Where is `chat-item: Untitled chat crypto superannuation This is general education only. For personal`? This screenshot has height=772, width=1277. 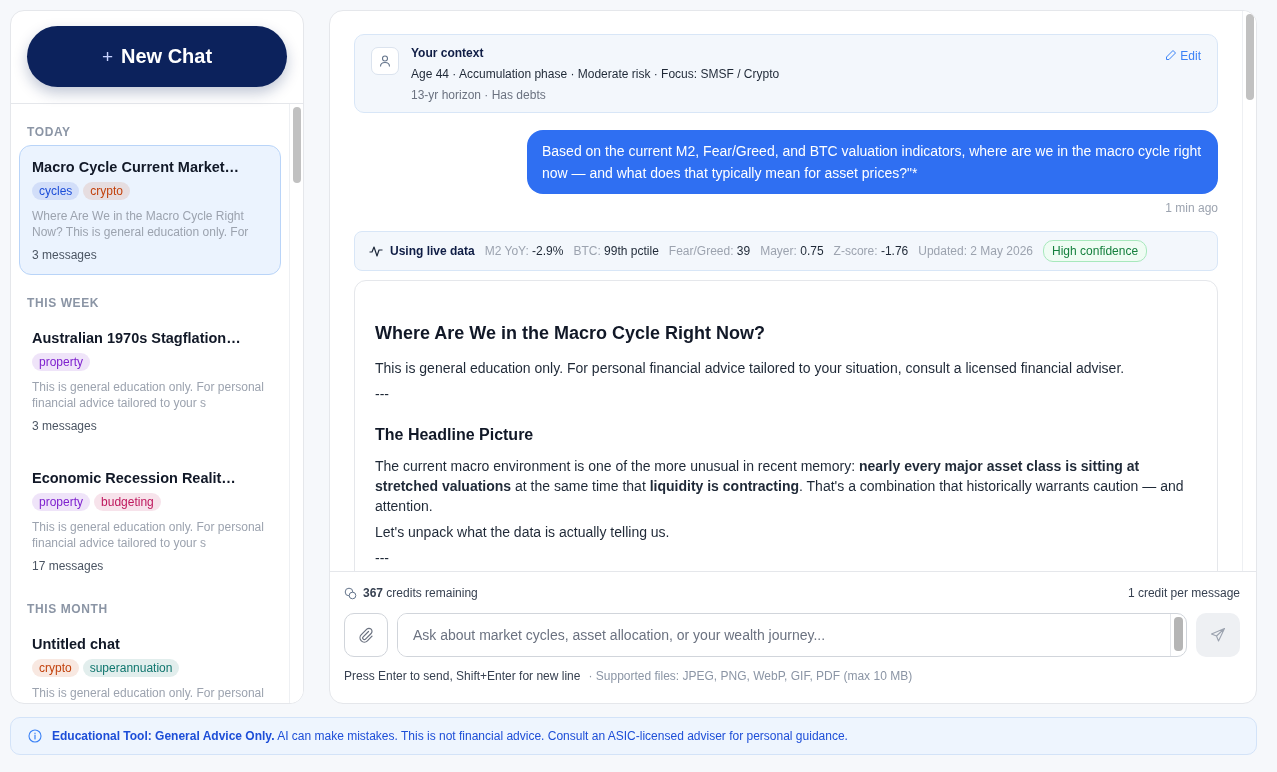 chat-item: Untitled chat crypto superannuation This is general education only. For personal is located at coordinates (150, 662).